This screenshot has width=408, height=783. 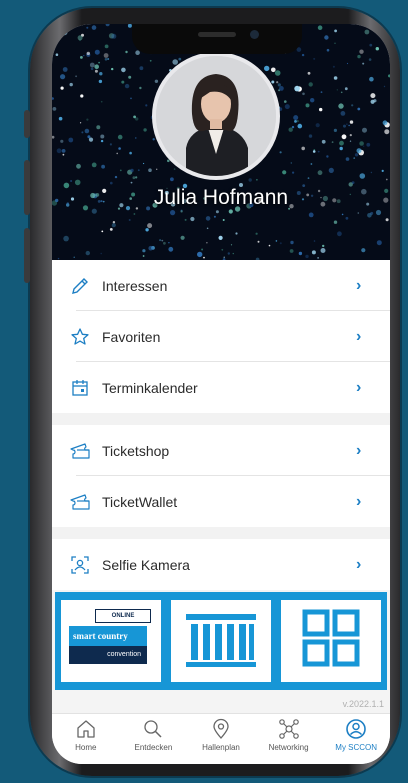 I want to click on home-icon, so click(x=86, y=729).